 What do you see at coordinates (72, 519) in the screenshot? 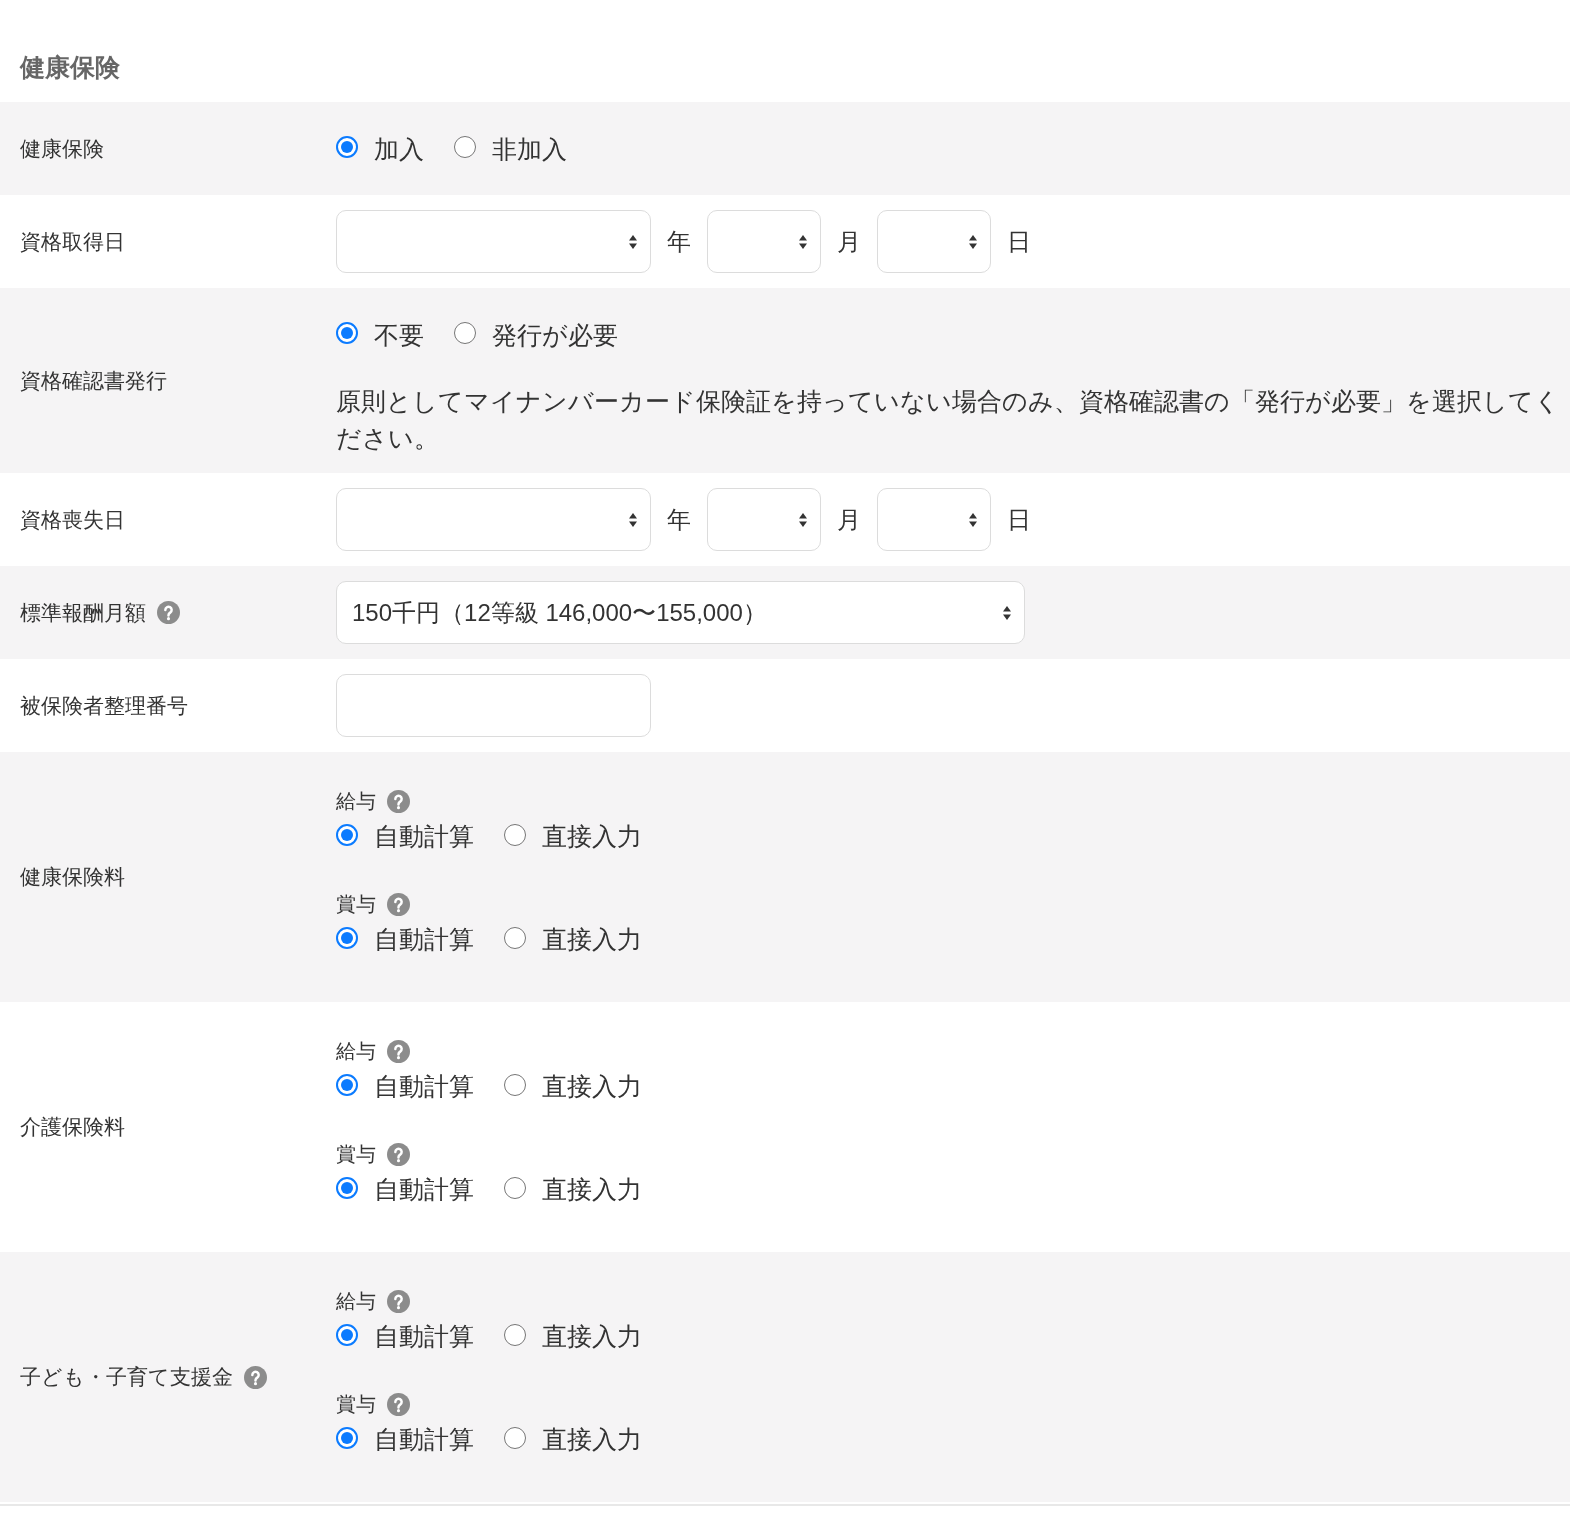
I see `field-label: 資格喪失日` at bounding box center [72, 519].